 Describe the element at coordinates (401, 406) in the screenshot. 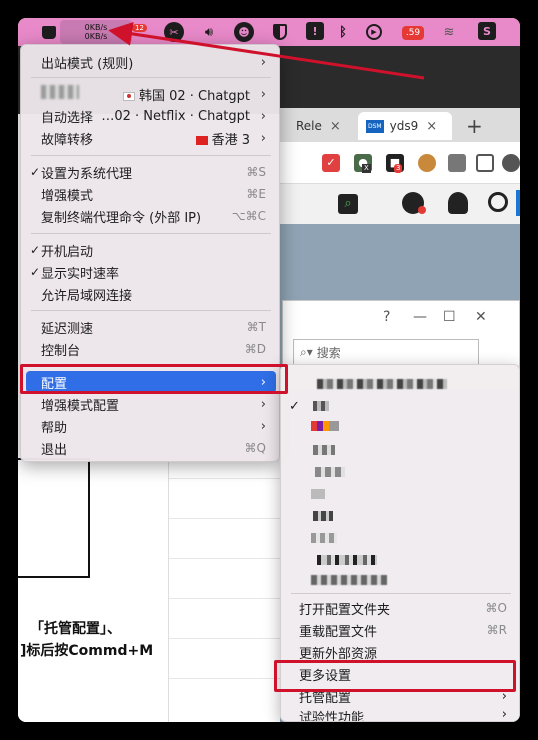

I see `config-item: ✓` at that location.